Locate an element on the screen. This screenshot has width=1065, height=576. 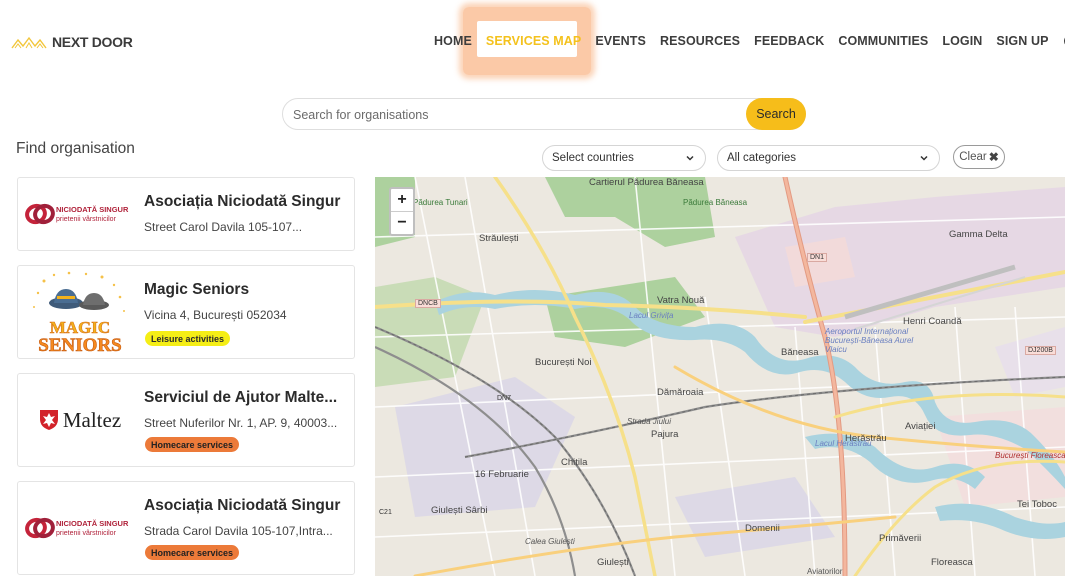
nav-home: HOME is located at coordinates (453, 41).